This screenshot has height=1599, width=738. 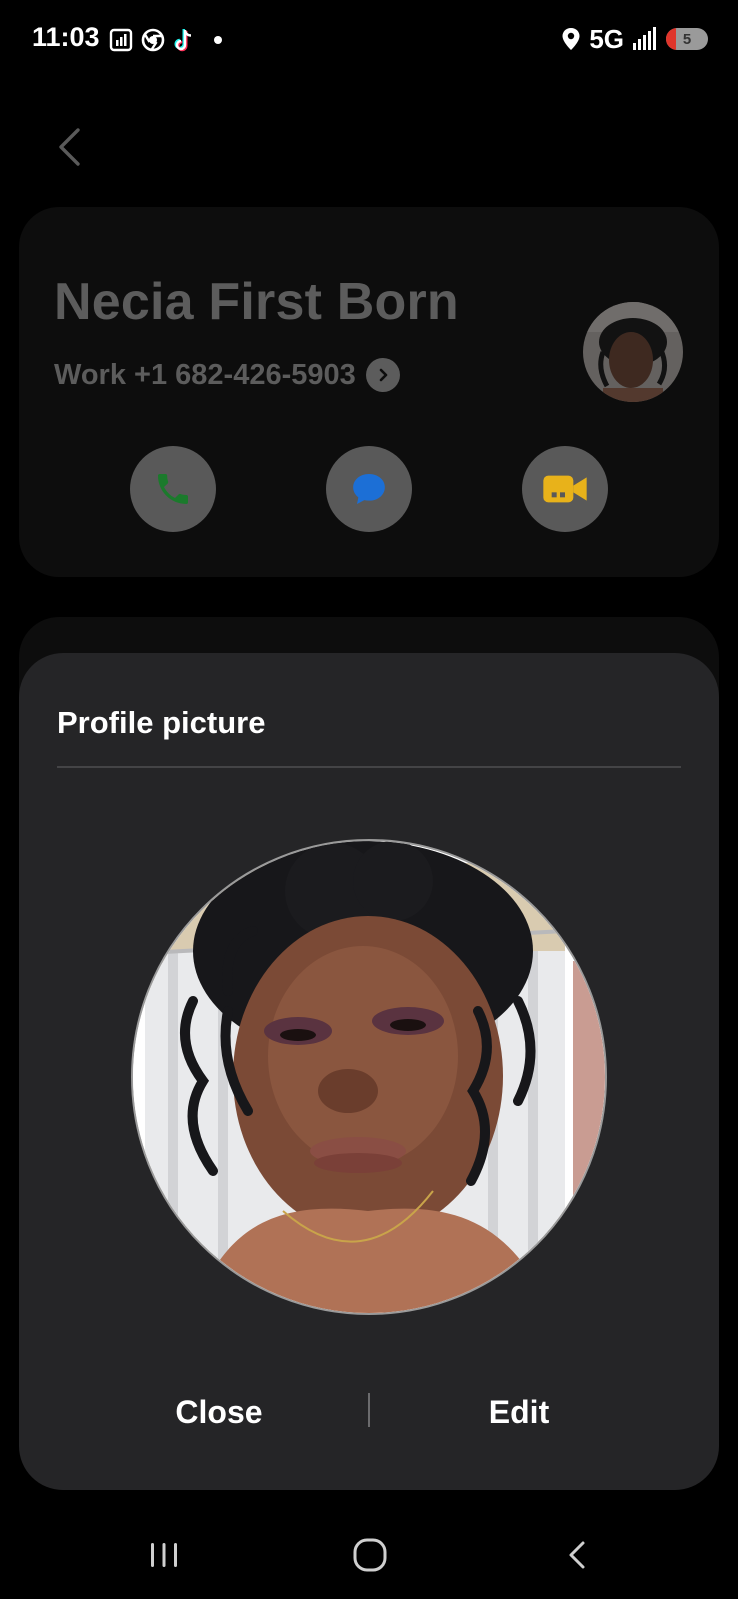 I want to click on home-button, so click(x=370, y=1555).